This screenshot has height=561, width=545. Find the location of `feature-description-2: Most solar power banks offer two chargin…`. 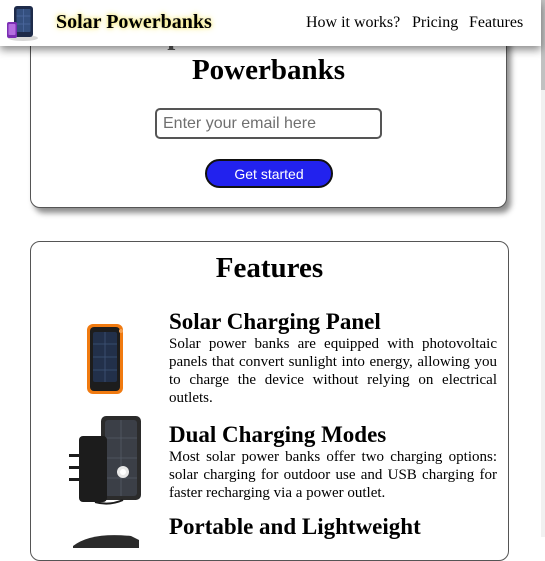

feature-description-2: Most solar power banks offer two chargin… is located at coordinates (333, 475).